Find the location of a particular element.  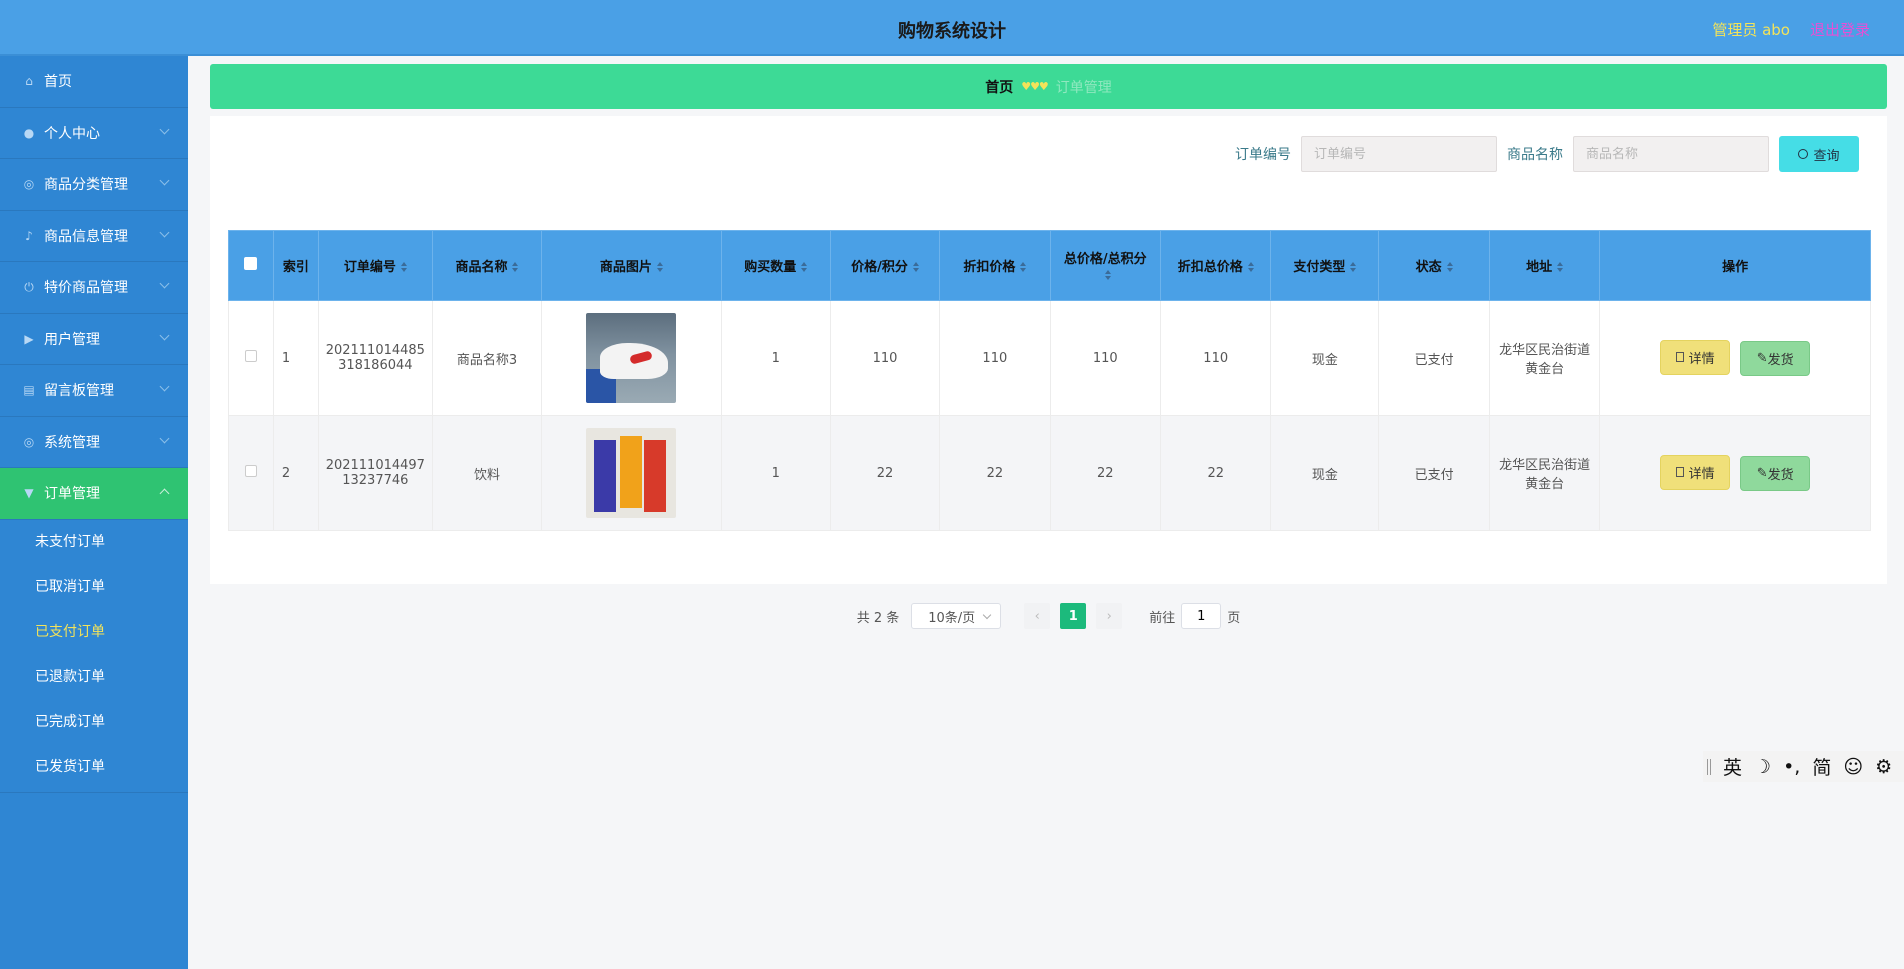

drag-handle-icon is located at coordinates (1709, 766).